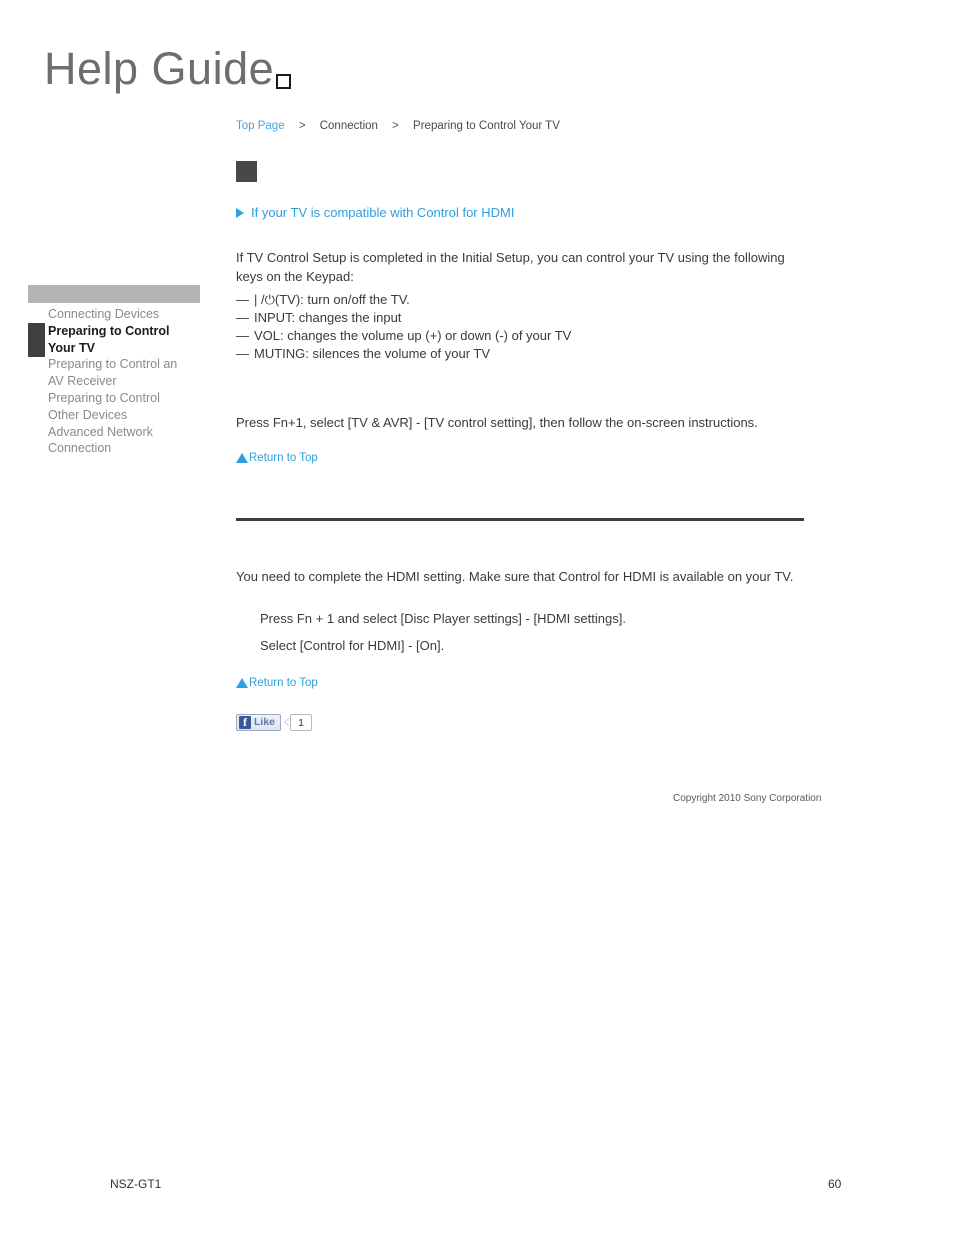  What do you see at coordinates (342, 299) in the screenshot?
I see `key-list-text-0: (TV): turn on/off the TV.` at bounding box center [342, 299].